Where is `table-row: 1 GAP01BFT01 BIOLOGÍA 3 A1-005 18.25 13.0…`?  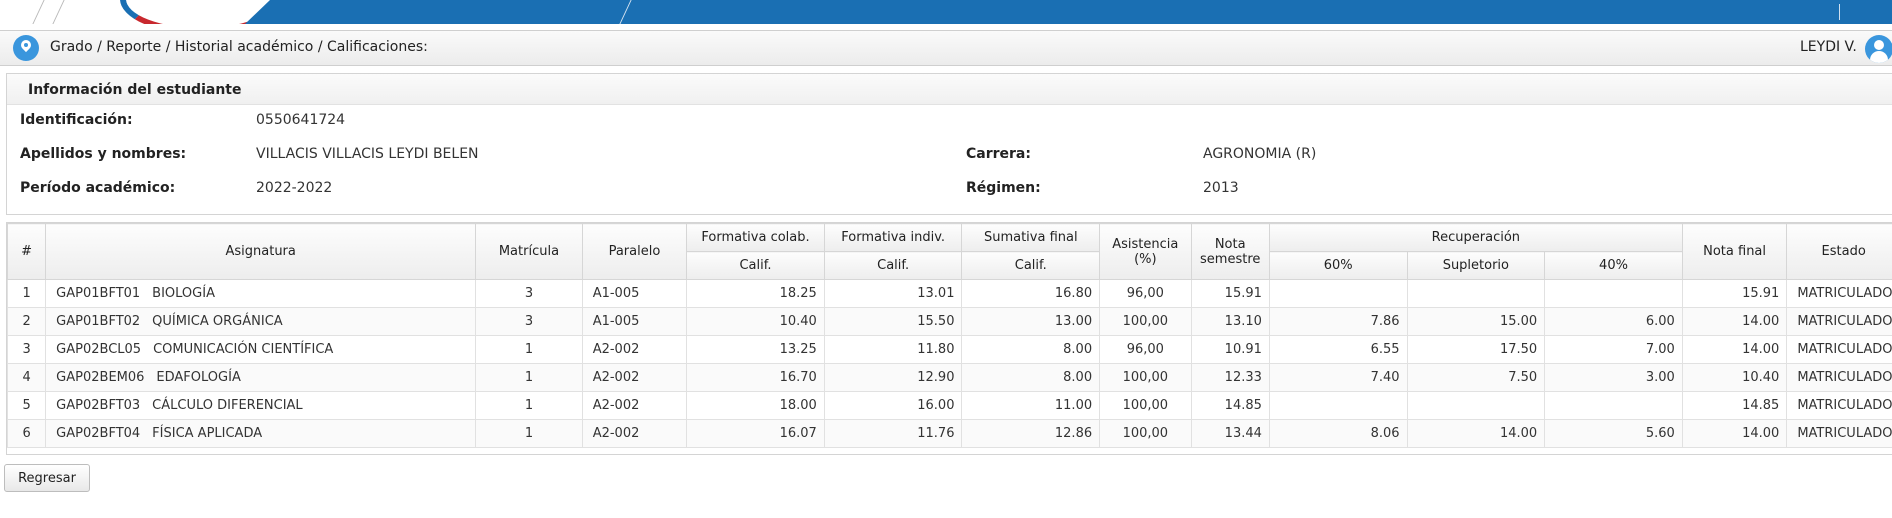
table-row: 1 GAP01BFT01 BIOLOGÍA 3 A1-005 18.25 13.0… is located at coordinates (949, 293).